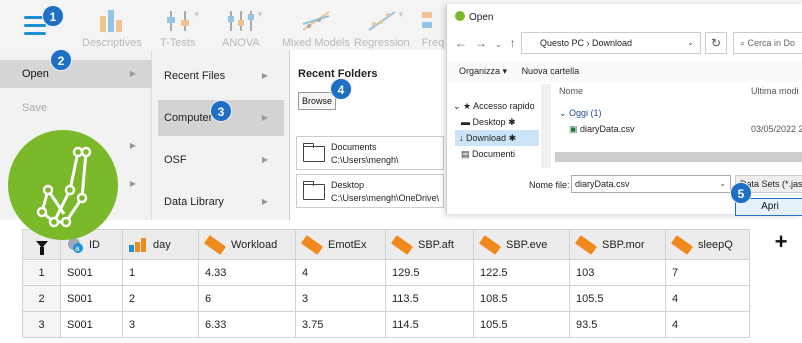 The height and width of the screenshot is (343, 802). Describe the element at coordinates (370, 191) in the screenshot. I see `recent-folder-desktop: Desktop C:\Users\mengh\OneDrive\` at that location.